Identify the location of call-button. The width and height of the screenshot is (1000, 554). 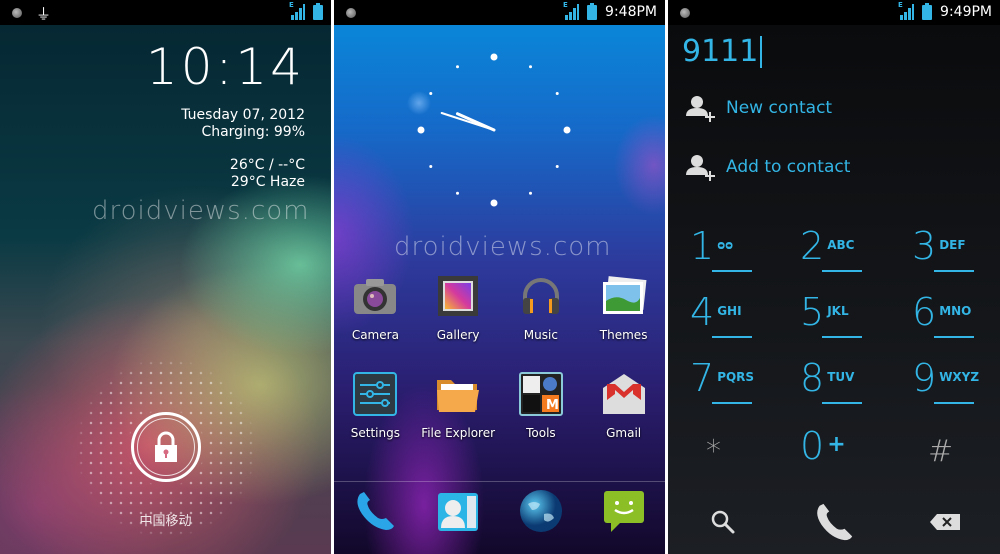
(834, 522).